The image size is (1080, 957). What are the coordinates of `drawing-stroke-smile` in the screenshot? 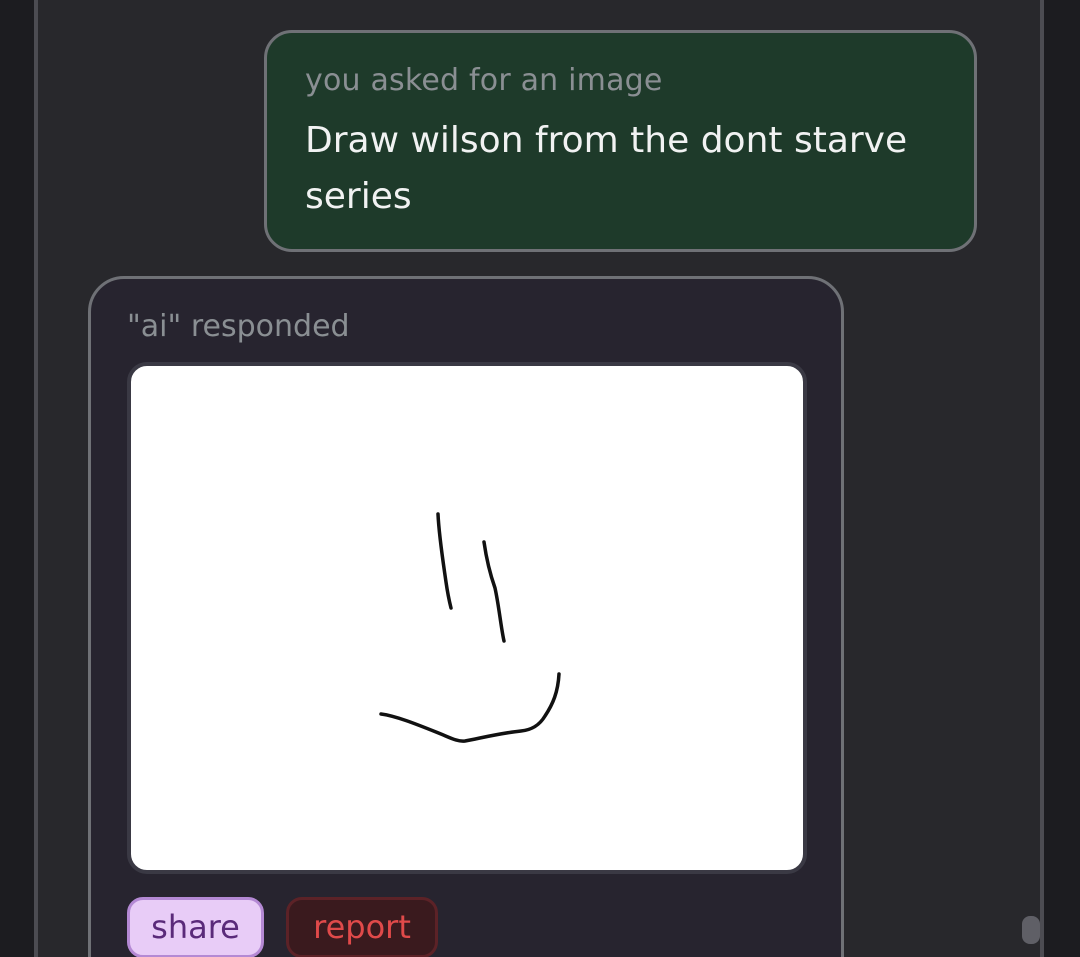 It's located at (470, 707).